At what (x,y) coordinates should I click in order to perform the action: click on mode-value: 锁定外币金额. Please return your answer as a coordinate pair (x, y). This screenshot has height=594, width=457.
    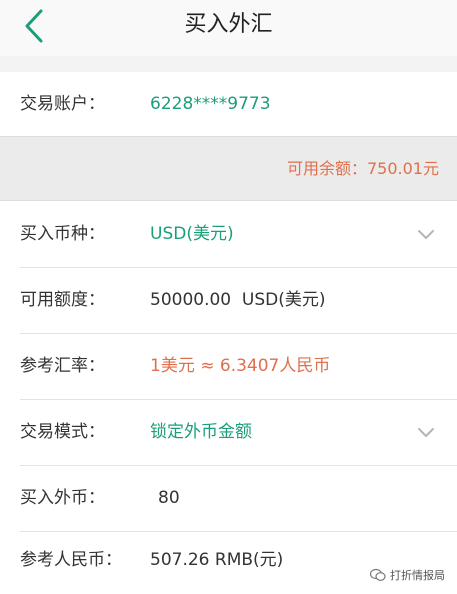
    Looking at the image, I should click on (201, 432).